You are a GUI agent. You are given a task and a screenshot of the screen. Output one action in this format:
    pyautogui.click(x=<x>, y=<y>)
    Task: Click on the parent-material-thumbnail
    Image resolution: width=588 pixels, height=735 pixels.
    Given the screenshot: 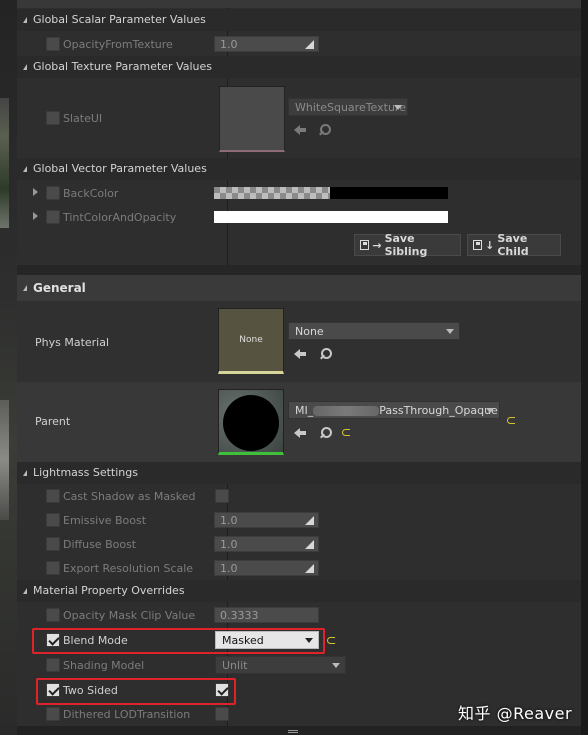 What is the action you would take?
    pyautogui.click(x=251, y=422)
    